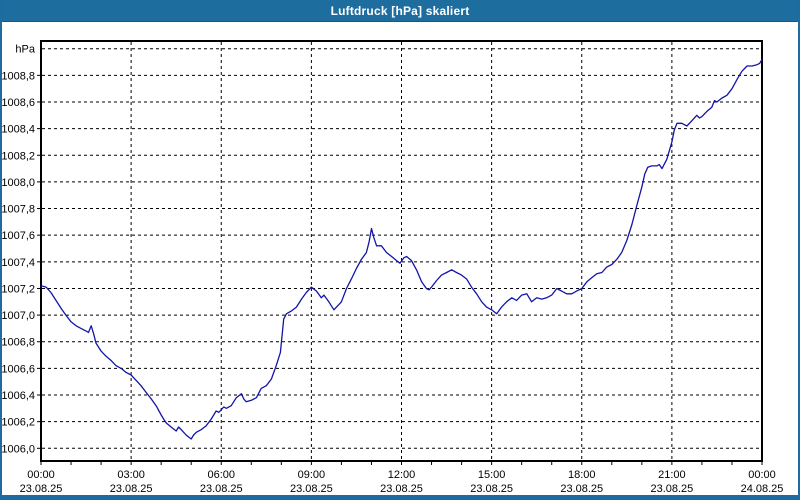 The width and height of the screenshot is (800, 500). What do you see at coordinates (18, 210) in the screenshot?
I see `y-tick-label: 1007,8` at bounding box center [18, 210].